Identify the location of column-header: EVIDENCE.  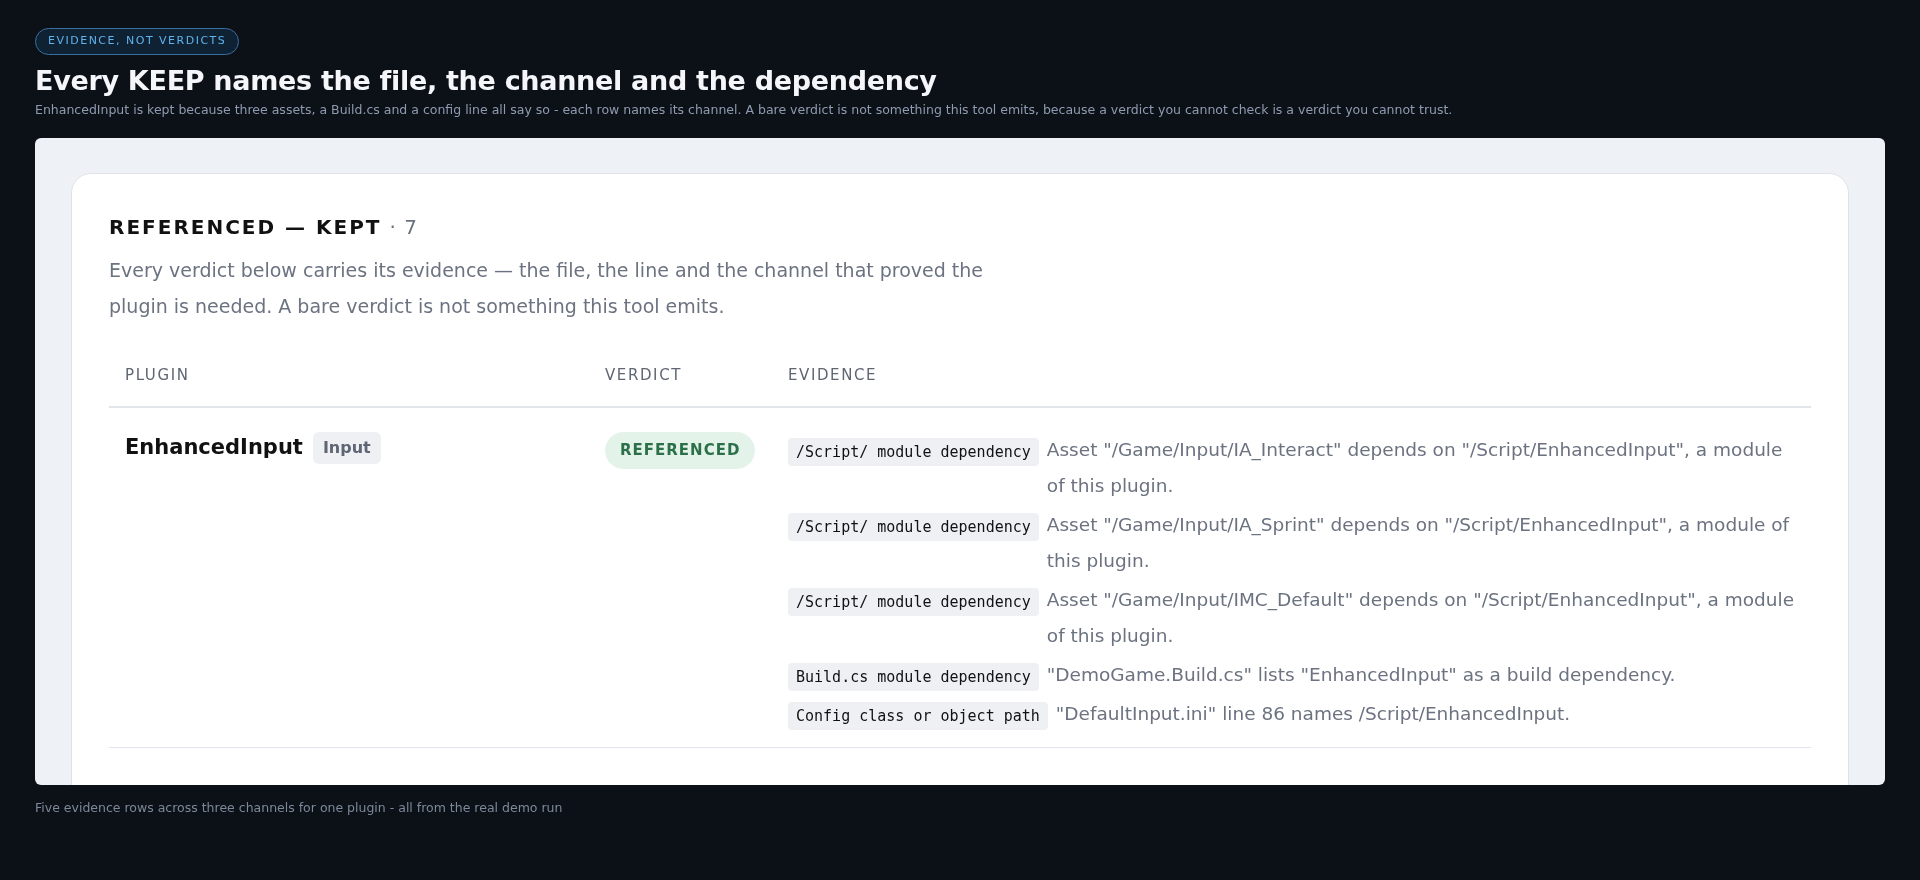
(1291, 385).